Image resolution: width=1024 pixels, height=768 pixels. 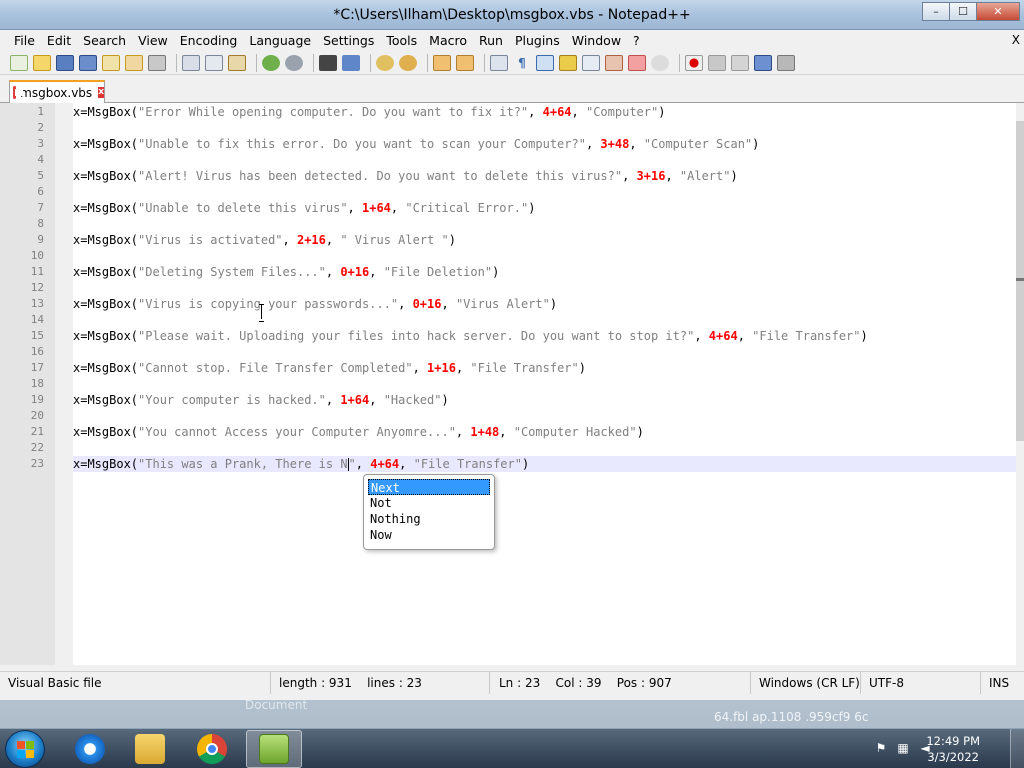 I want to click on minimize-button: –, so click(x=936, y=11).